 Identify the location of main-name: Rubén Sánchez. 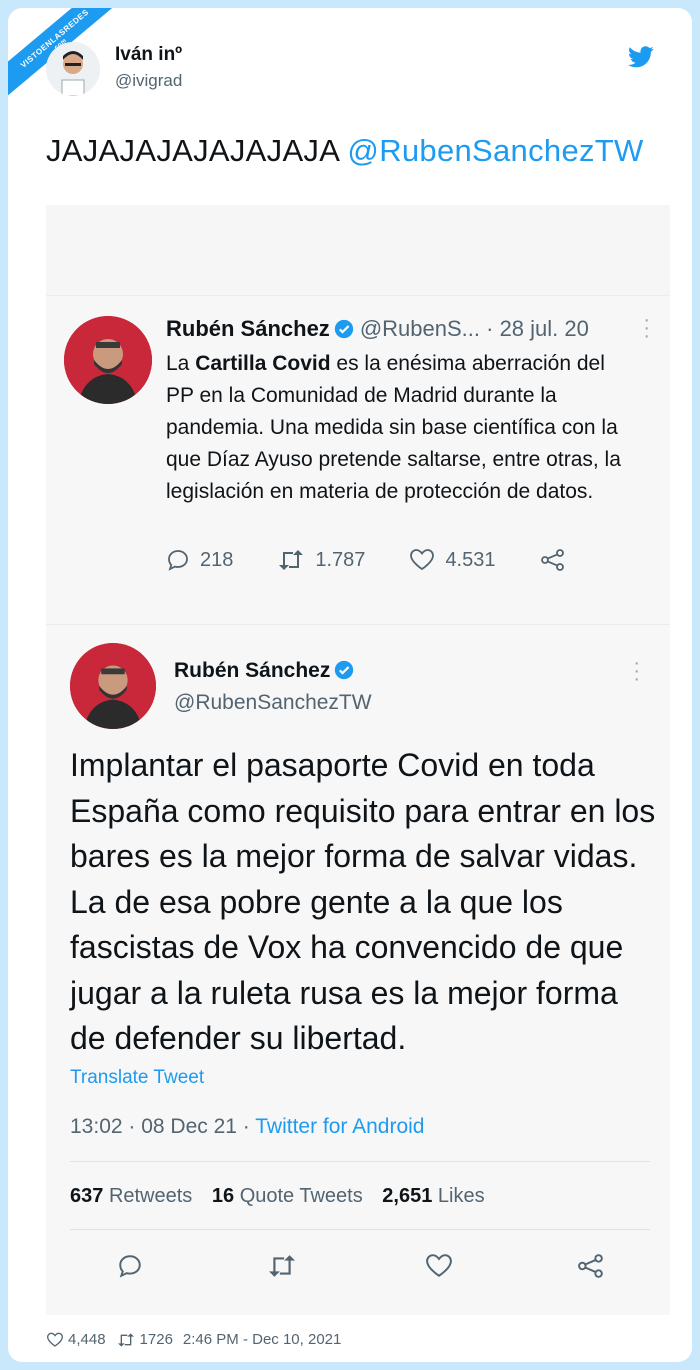
(267, 671).